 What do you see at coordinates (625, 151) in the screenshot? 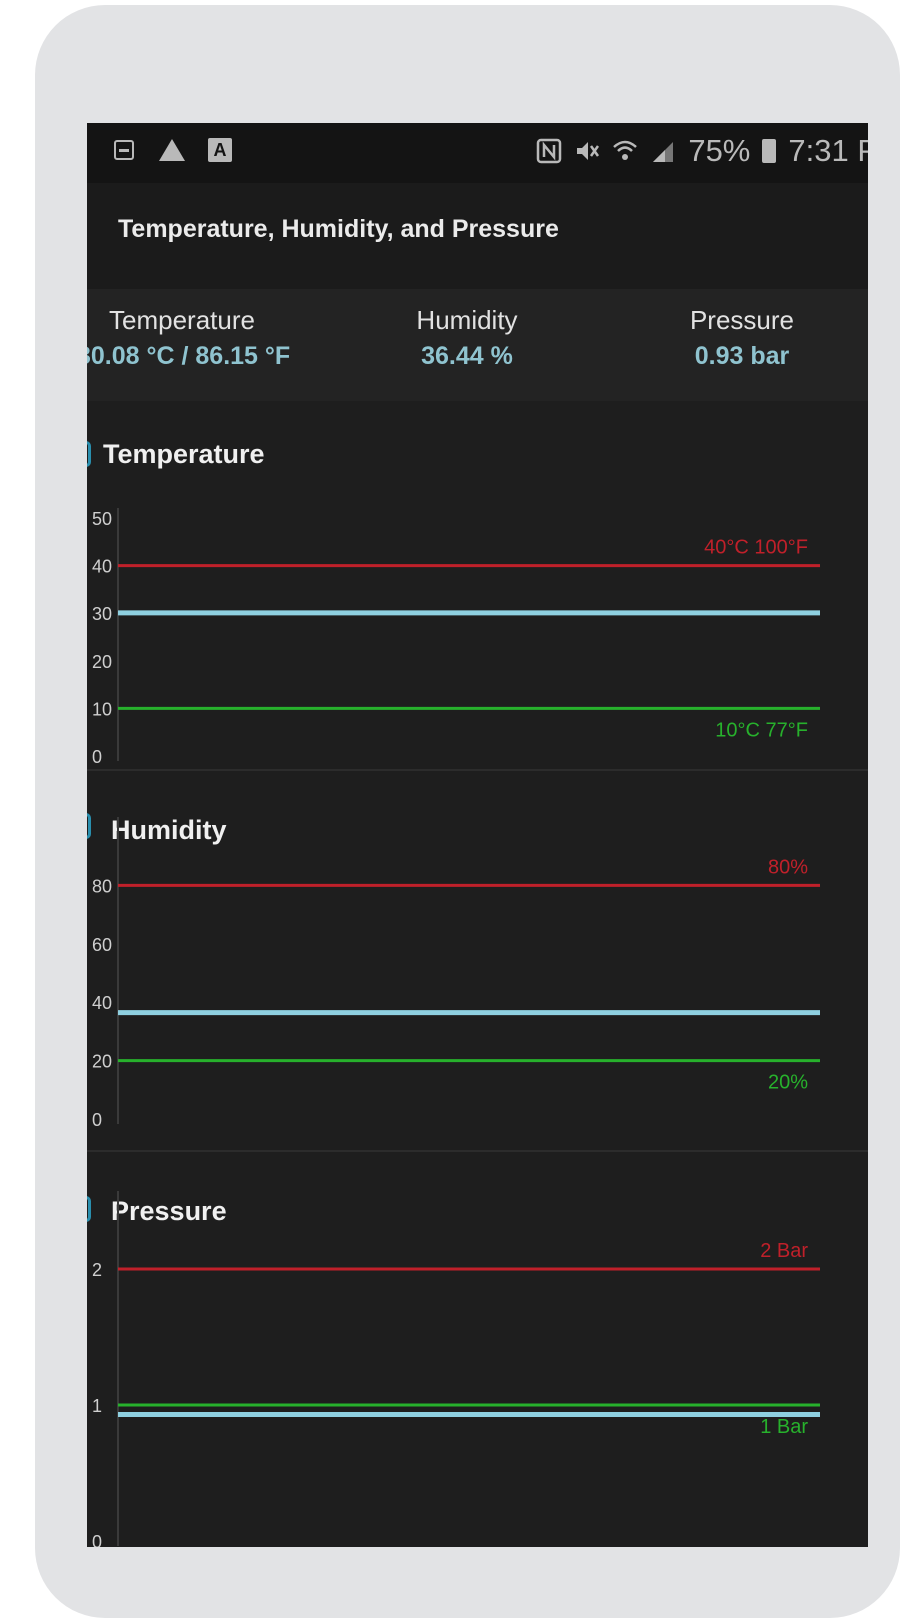
I see `wifi-icon` at bounding box center [625, 151].